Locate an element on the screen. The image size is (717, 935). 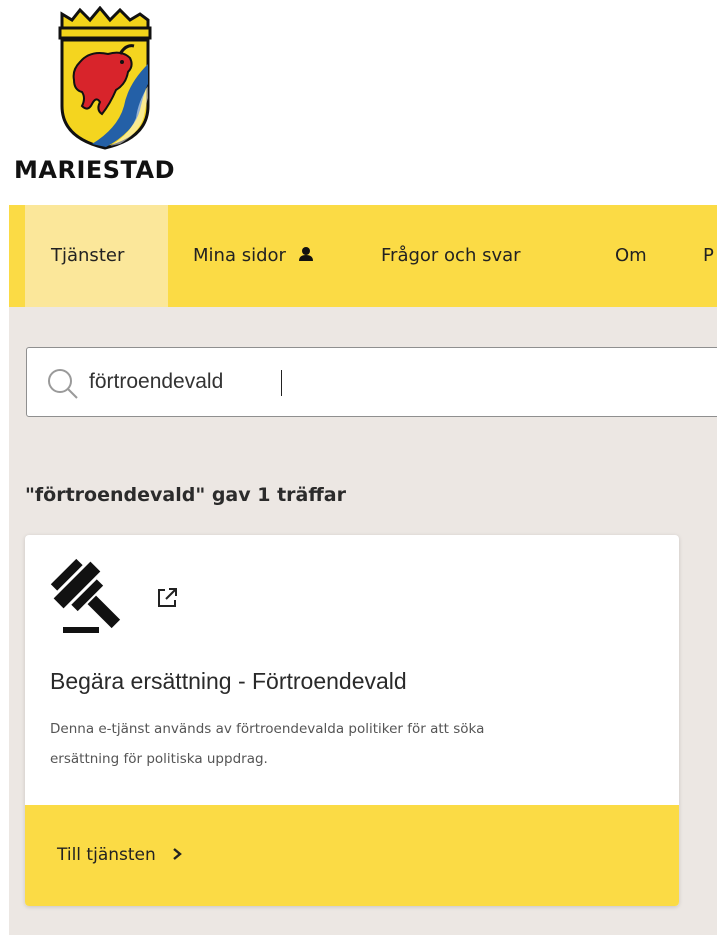
nav-item-p: P is located at coordinates (708, 256).